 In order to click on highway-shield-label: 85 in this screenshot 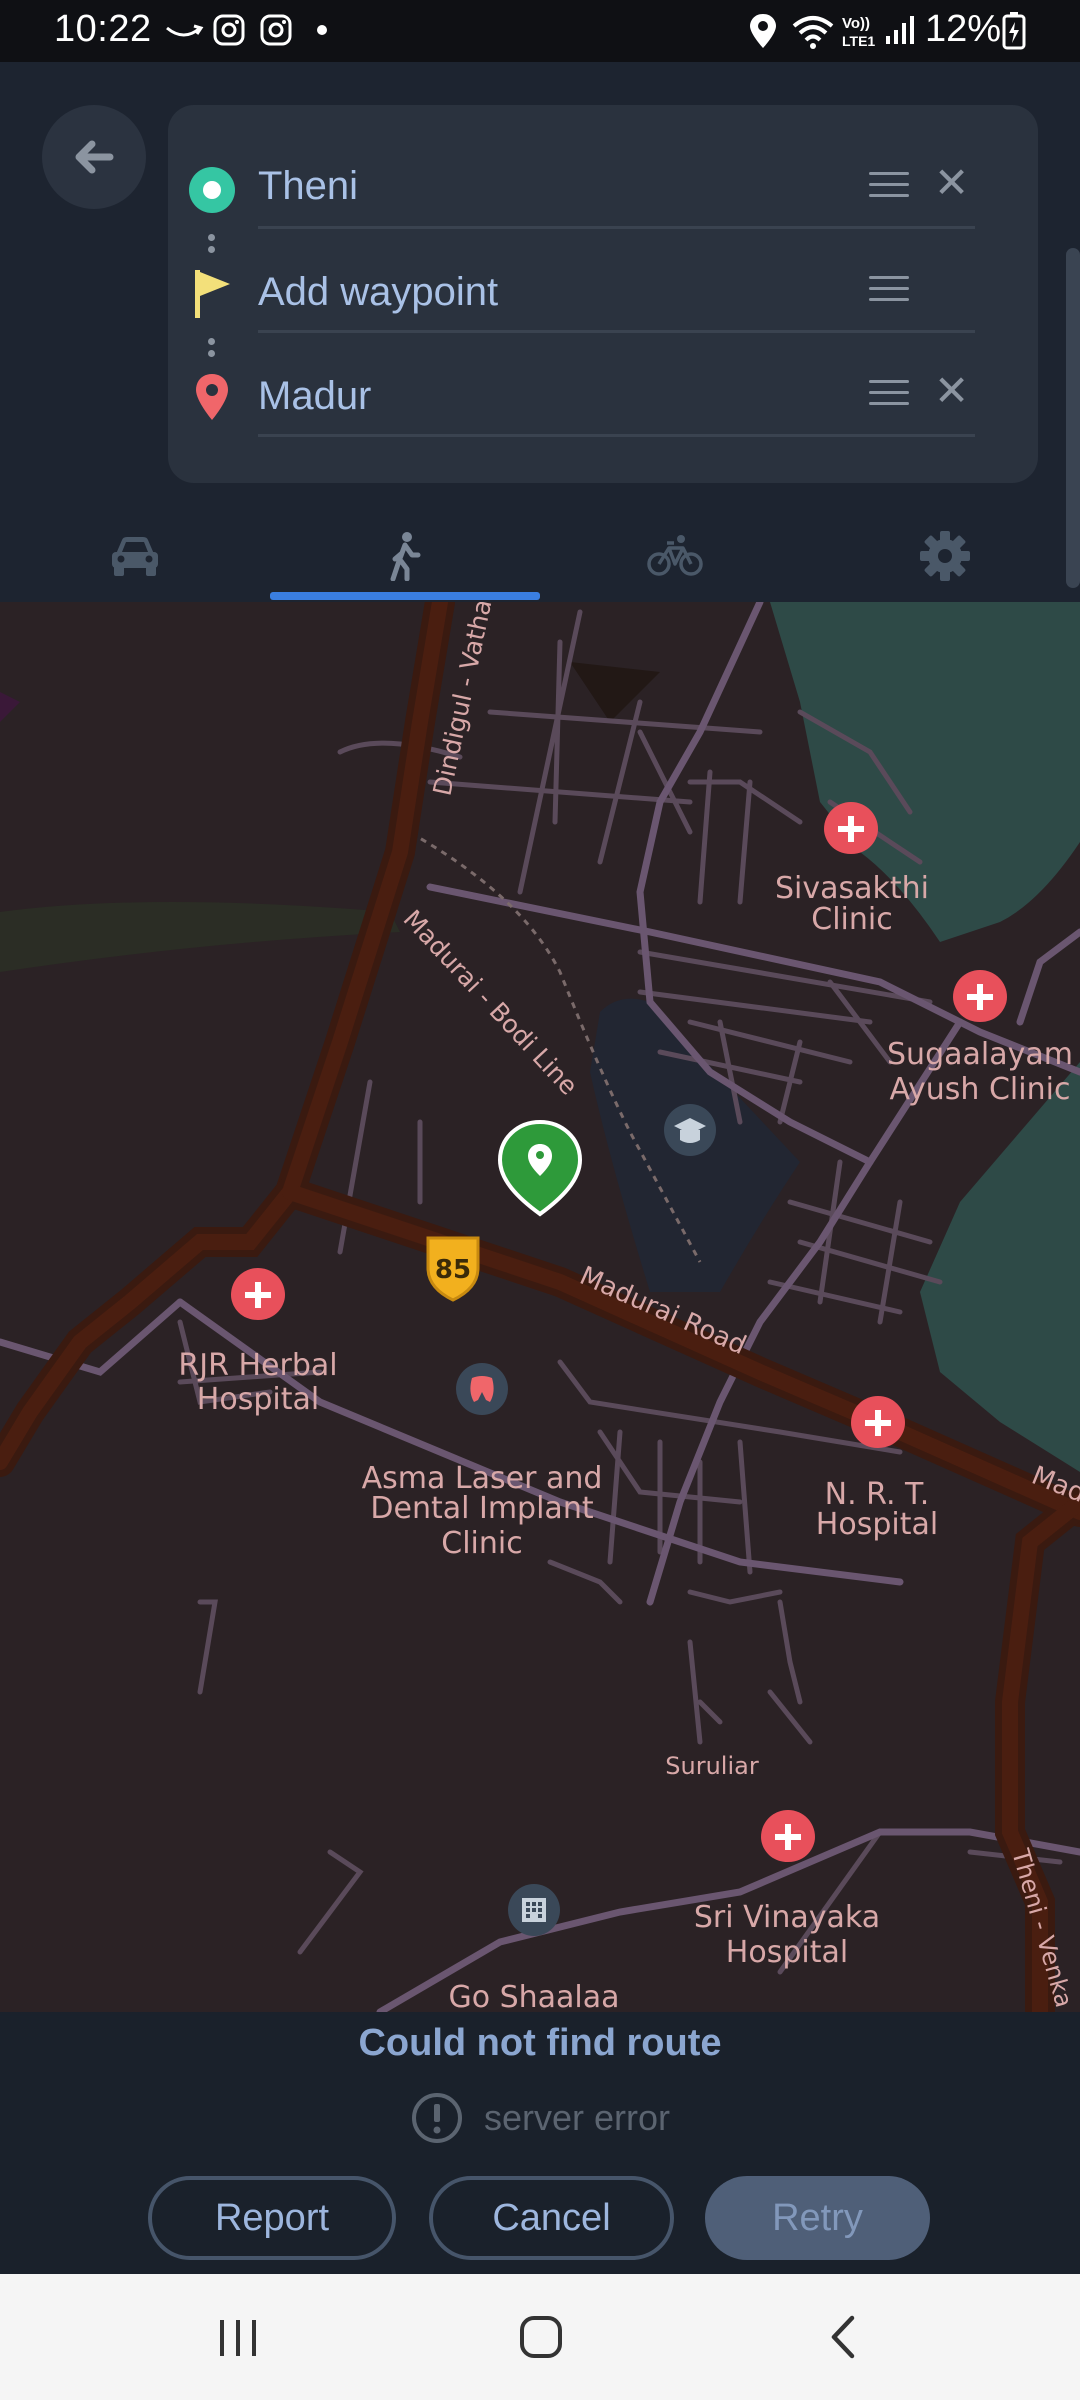, I will do `click(453, 1270)`.